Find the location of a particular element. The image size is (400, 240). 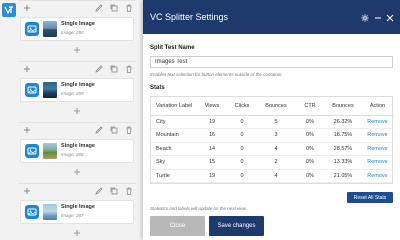

stats-label: Stats is located at coordinates (157, 88).